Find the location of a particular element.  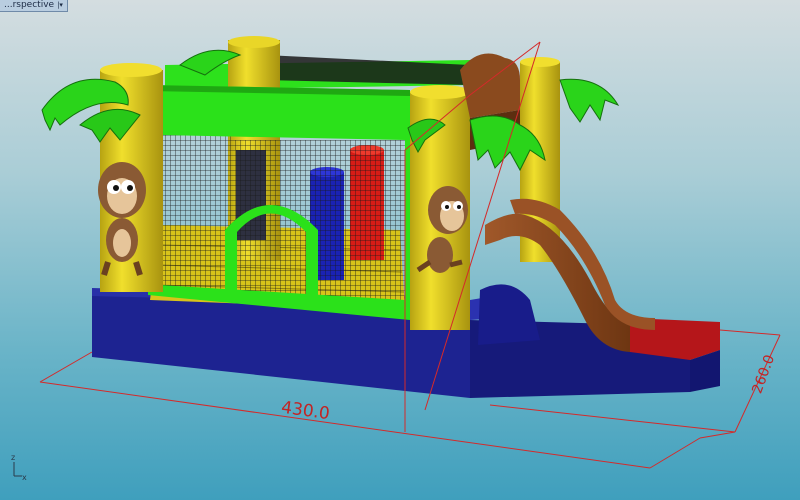

dimension-width-label: 260.0 is located at coordinates (763, 374).